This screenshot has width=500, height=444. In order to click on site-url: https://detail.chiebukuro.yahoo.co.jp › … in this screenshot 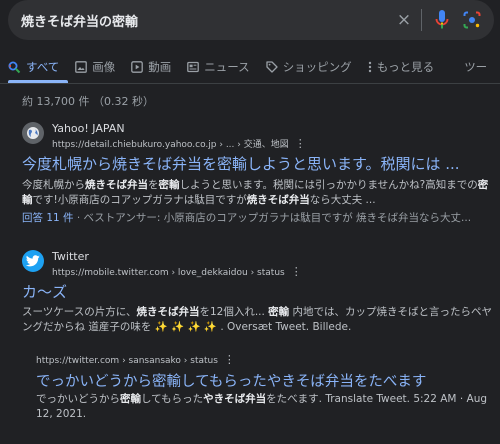, I will do `click(179, 143)`.